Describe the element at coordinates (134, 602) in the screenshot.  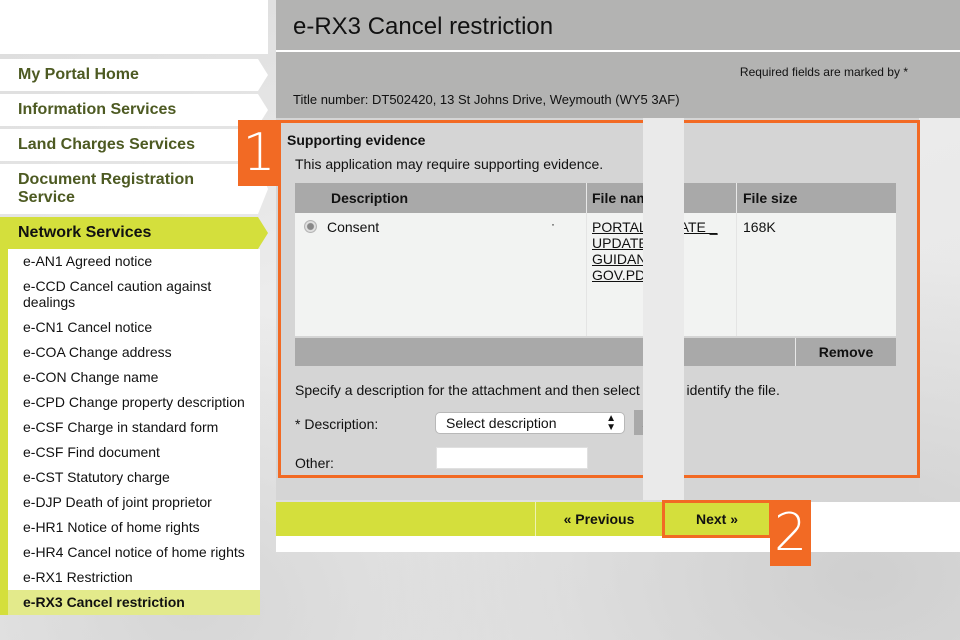
I see `sub-item-e-rx3: e-RX3 Cancel restriction` at that location.